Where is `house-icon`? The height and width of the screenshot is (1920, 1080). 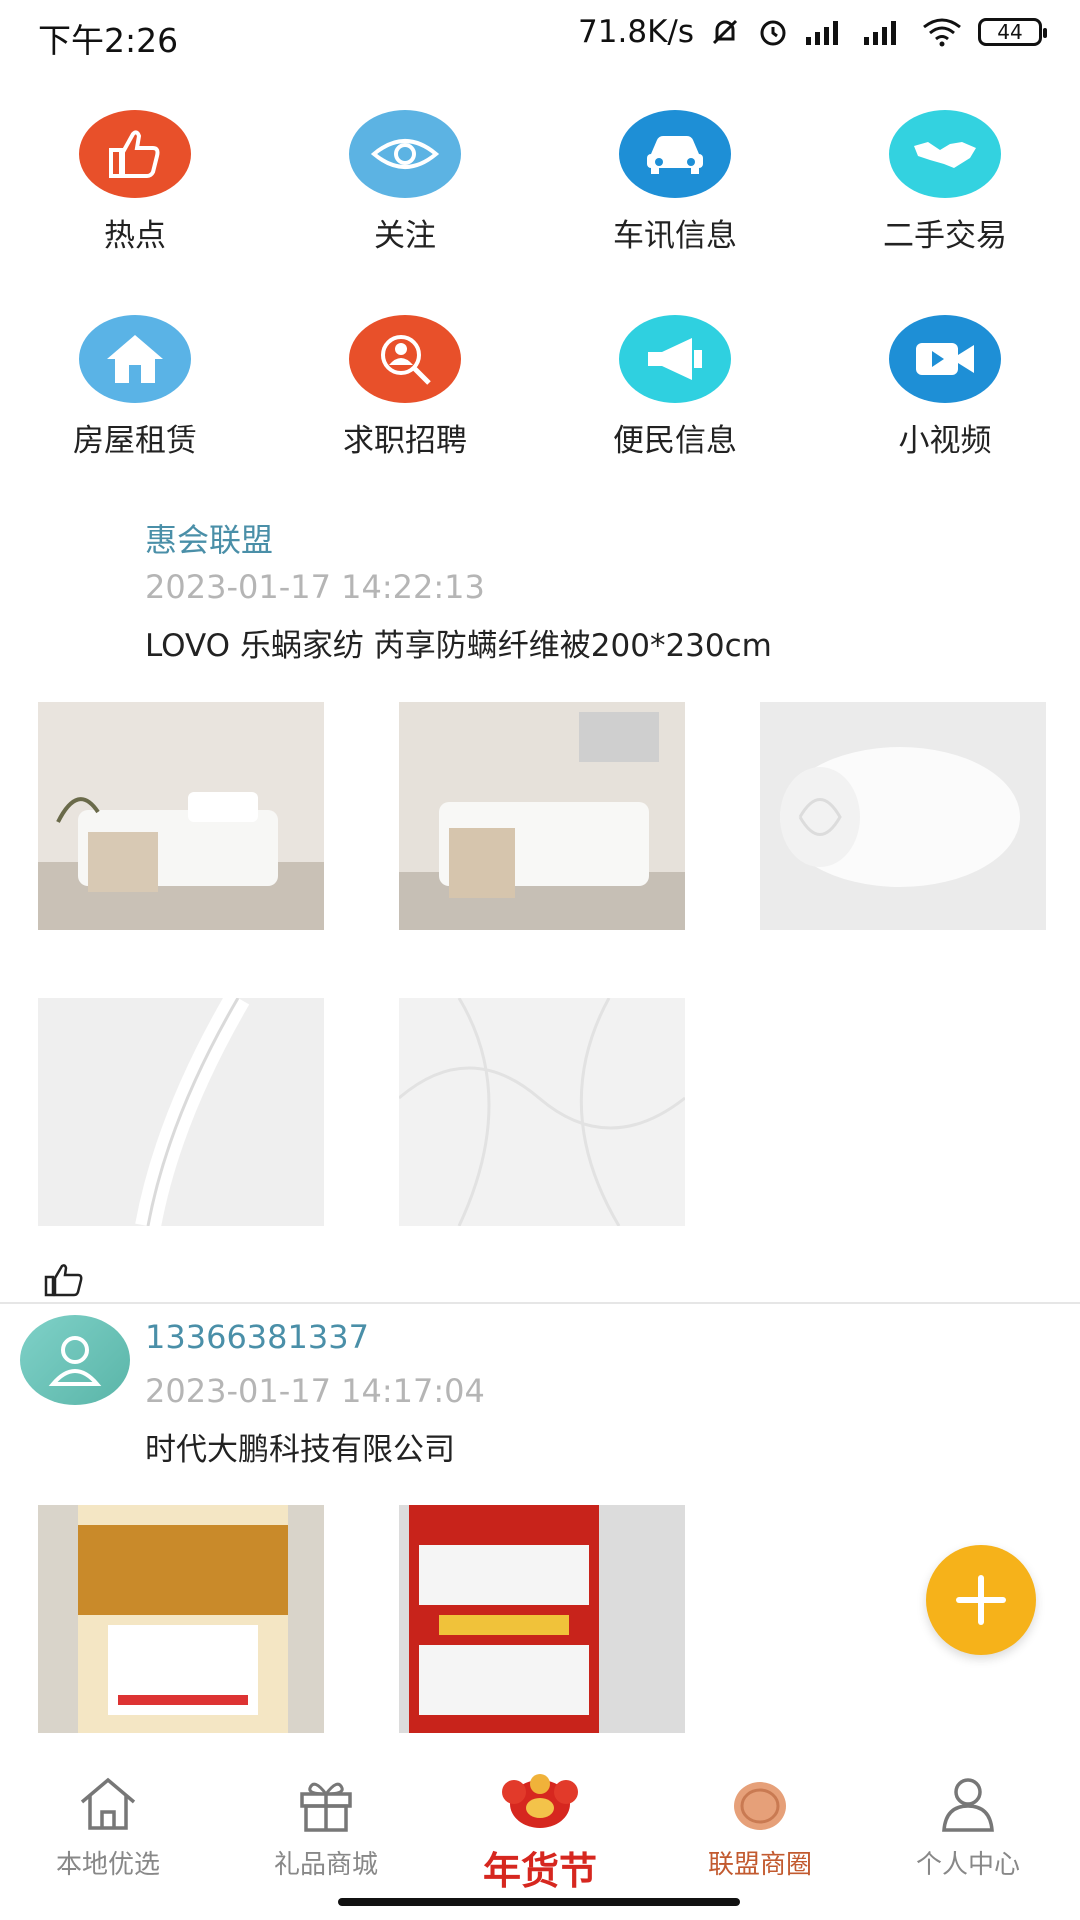
house-icon is located at coordinates (135, 359).